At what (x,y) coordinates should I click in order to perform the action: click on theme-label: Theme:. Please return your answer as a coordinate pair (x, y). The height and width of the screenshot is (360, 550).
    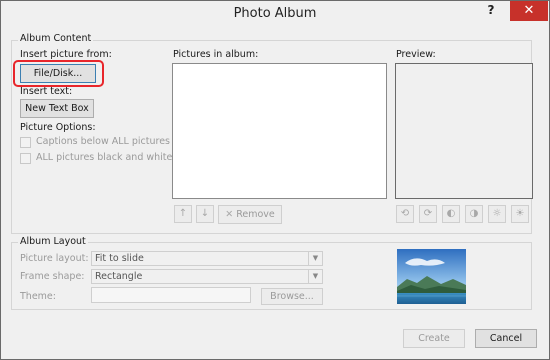
    Looking at the image, I should click on (38, 296).